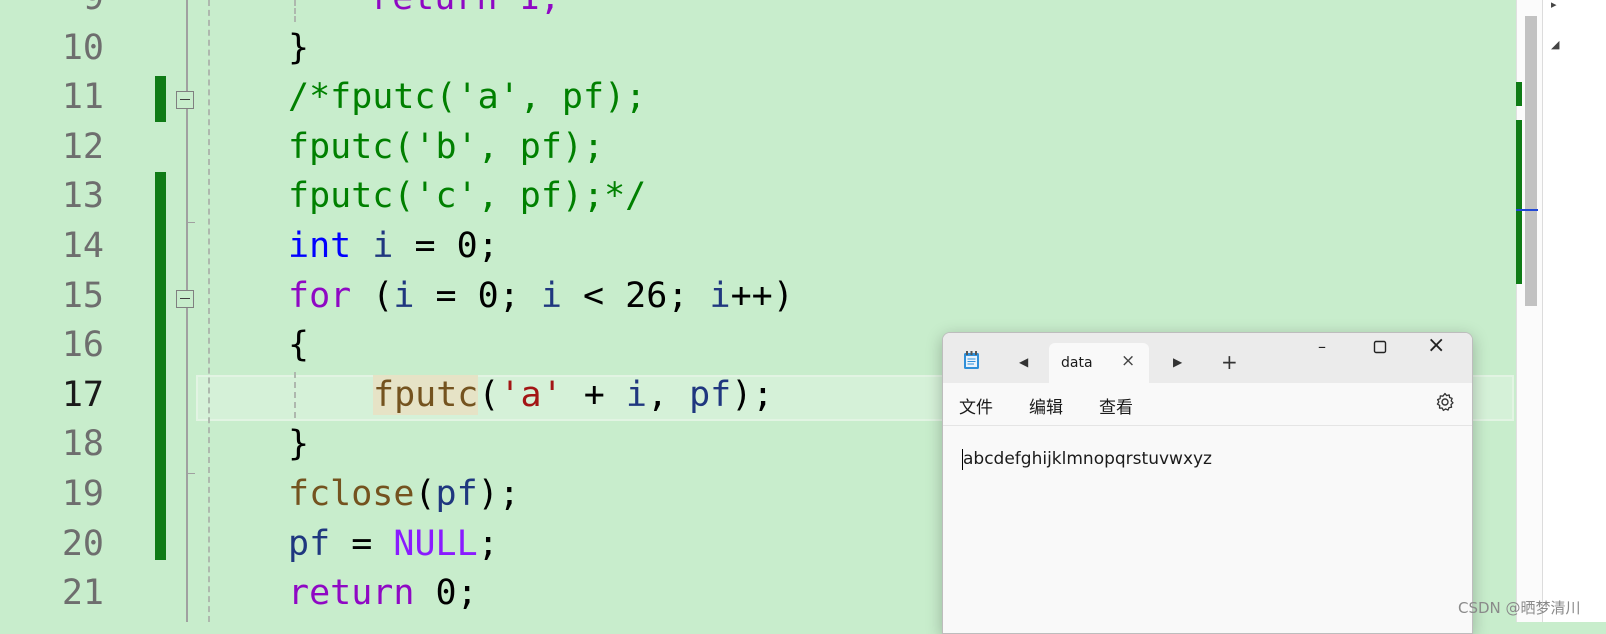 The image size is (1606, 634). I want to click on code-token: {, so click(299, 345).